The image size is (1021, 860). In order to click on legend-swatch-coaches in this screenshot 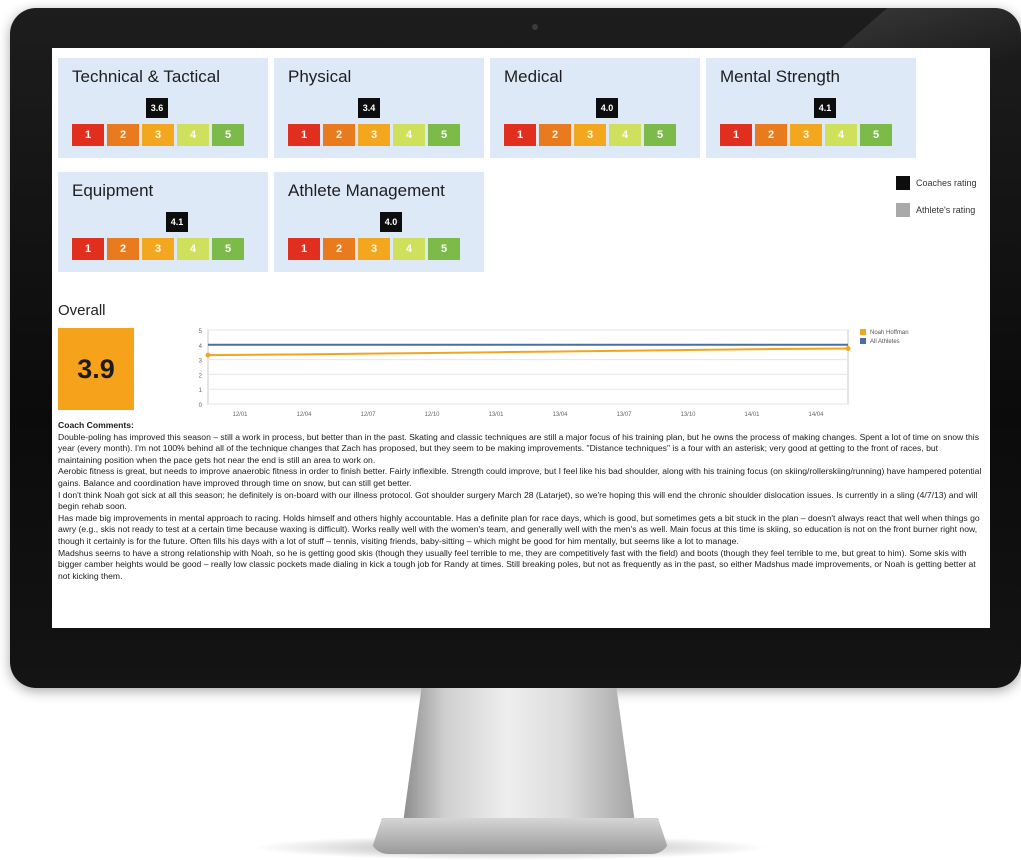, I will do `click(903, 183)`.